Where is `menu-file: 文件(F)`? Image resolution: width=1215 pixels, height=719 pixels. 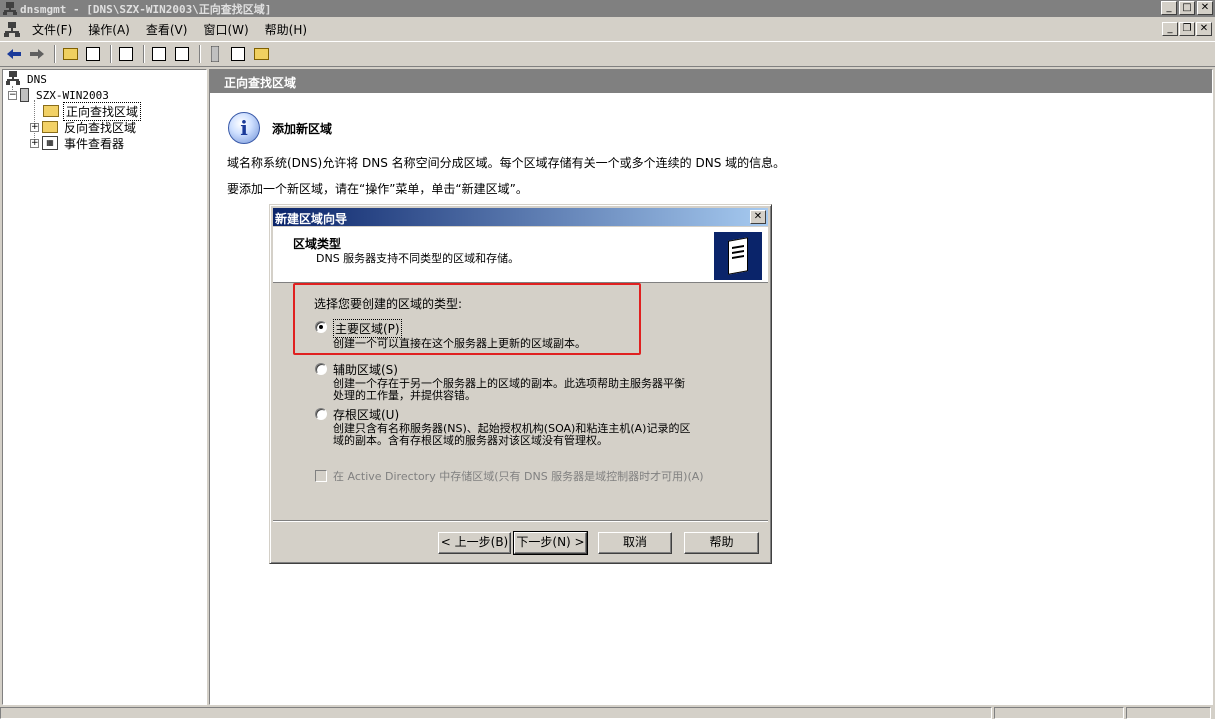
menu-file: 文件(F) is located at coordinates (52, 29).